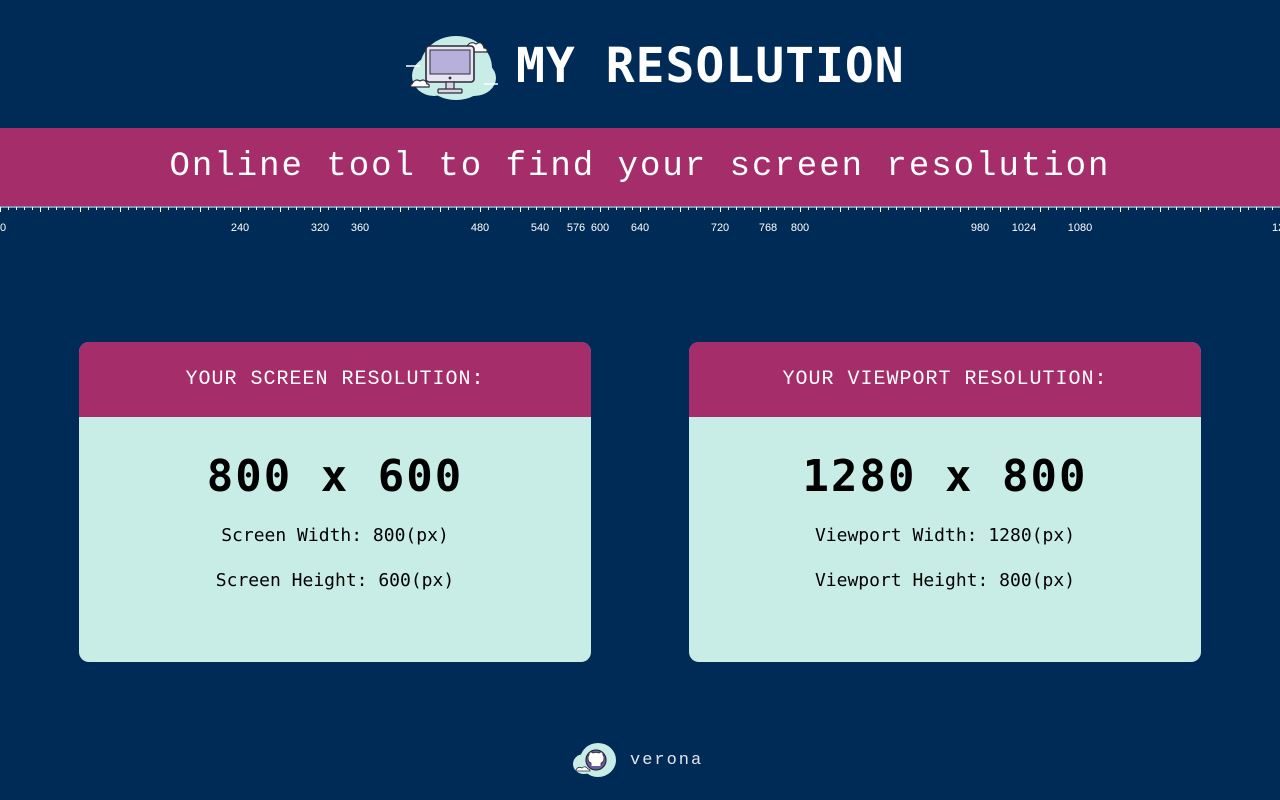 The height and width of the screenshot is (800, 1280). I want to click on ruler-label: 320, so click(320, 228).